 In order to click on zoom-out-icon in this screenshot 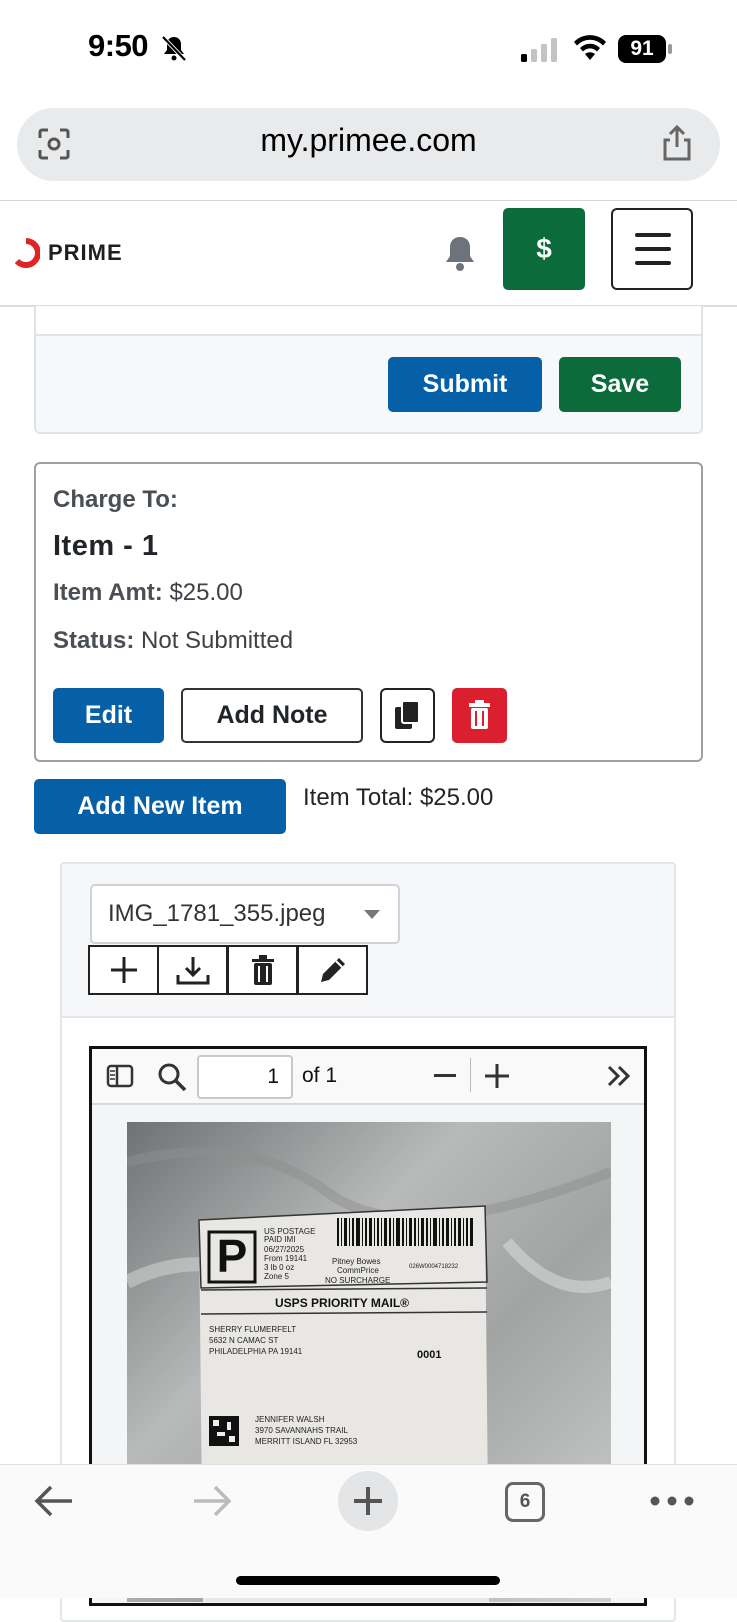, I will do `click(445, 1075)`.